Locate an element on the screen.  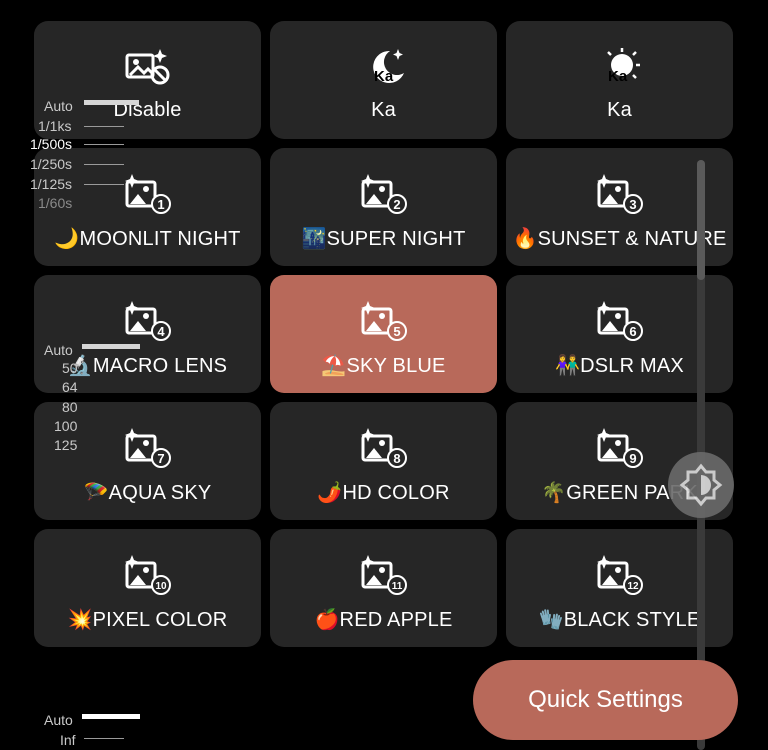
moon-ka-icon: Ka is located at coordinates (388, 67).